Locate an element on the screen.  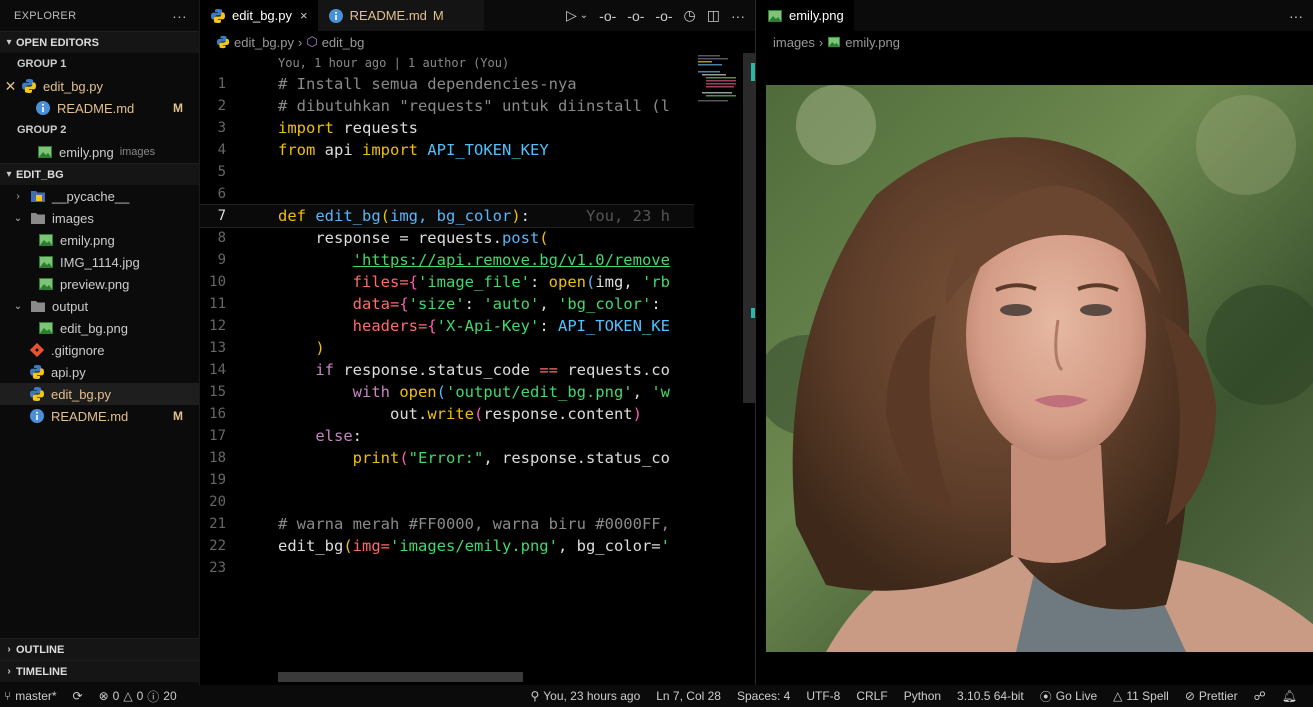
python-file-icon is located at coordinates (218, 16).